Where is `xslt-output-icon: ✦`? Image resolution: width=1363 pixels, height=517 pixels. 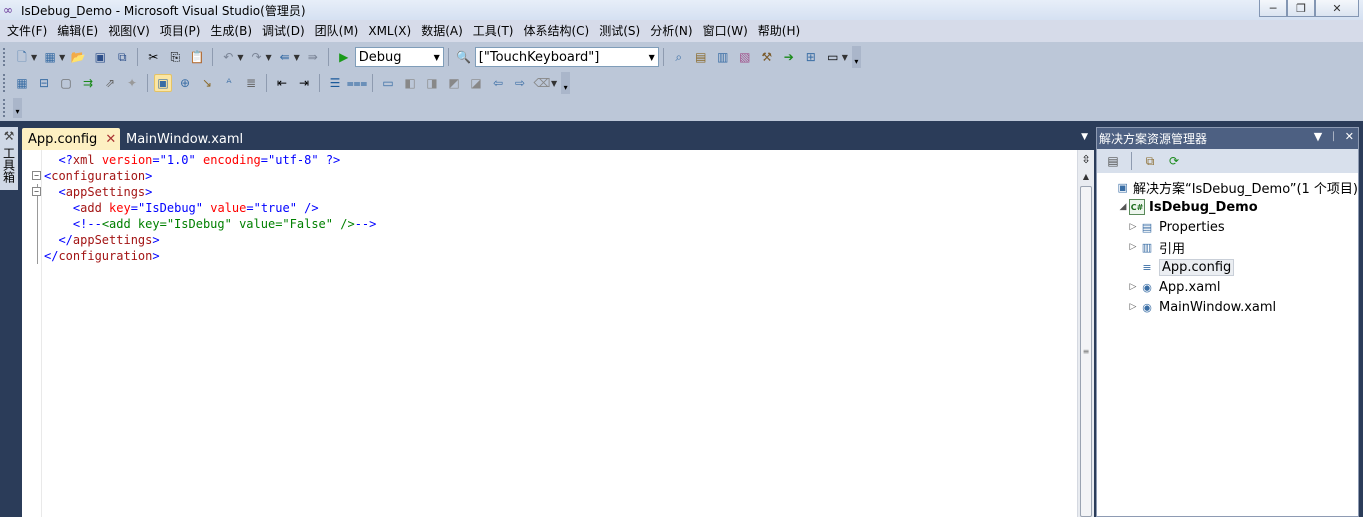
xslt-output-icon: ✦ is located at coordinates (132, 83).